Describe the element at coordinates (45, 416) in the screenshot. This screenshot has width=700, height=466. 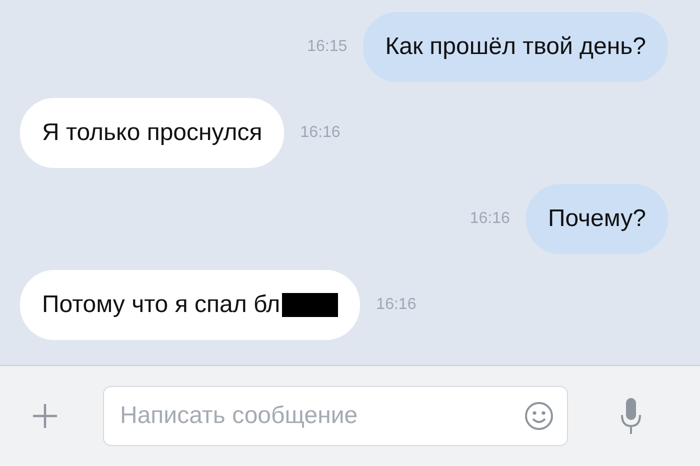
I see `plus-icon` at that location.